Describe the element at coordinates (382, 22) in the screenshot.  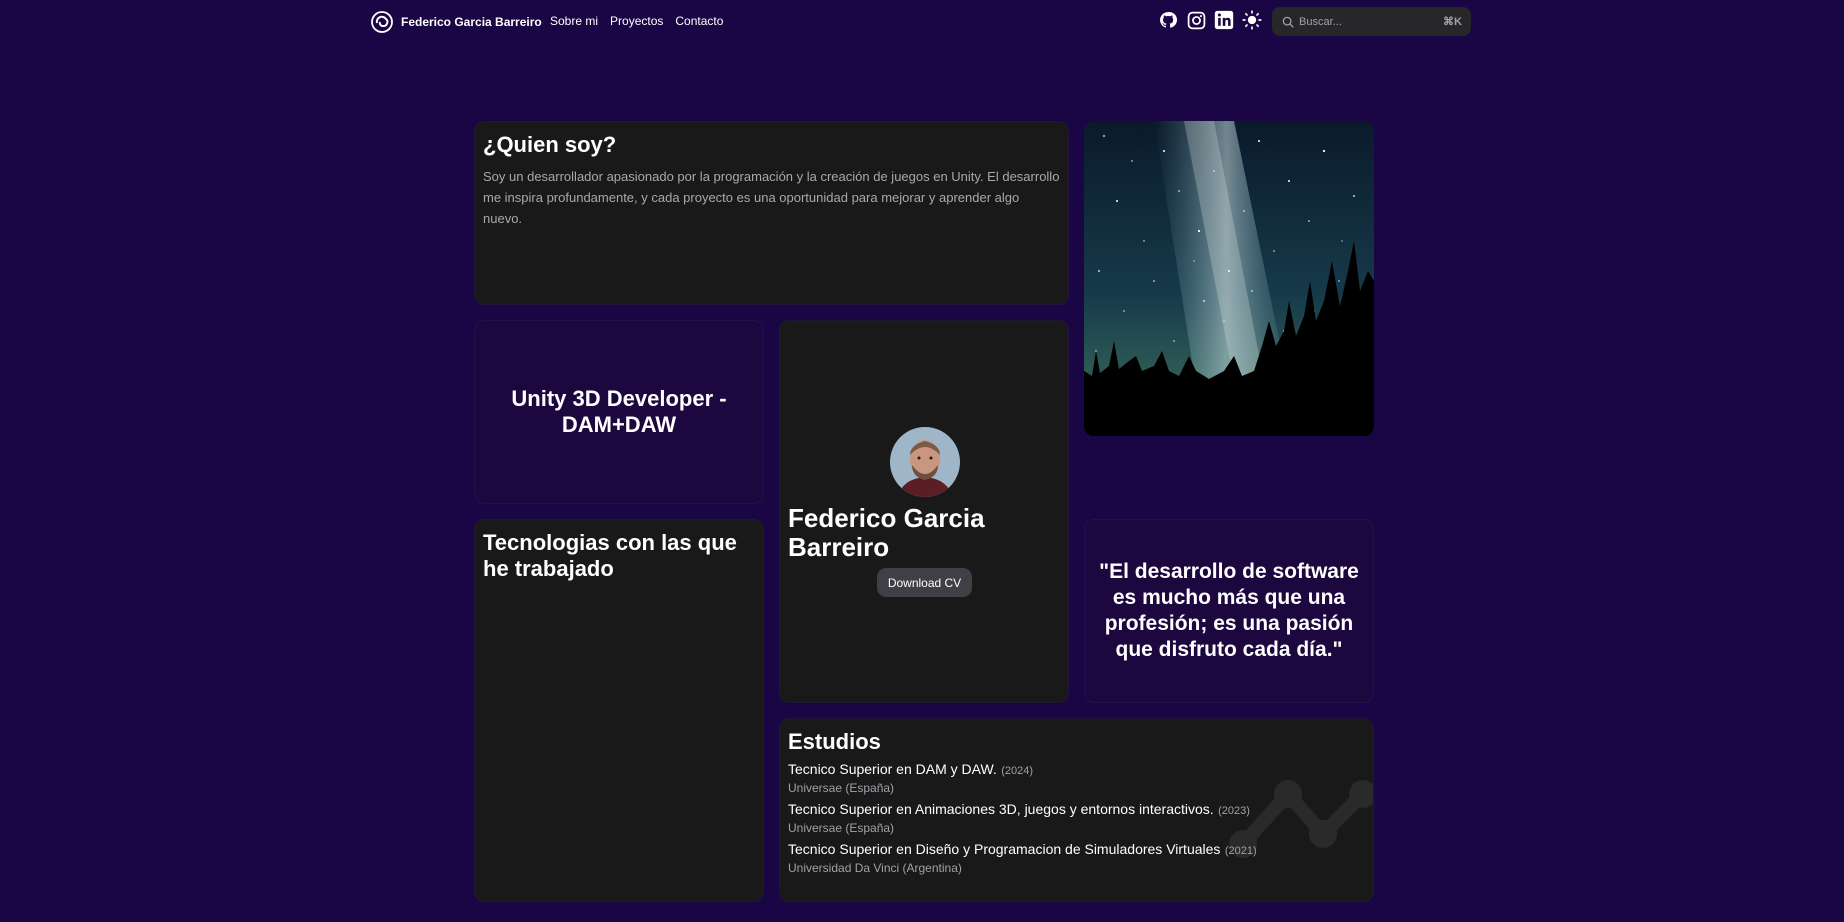
I see `brand-logo-icon` at that location.